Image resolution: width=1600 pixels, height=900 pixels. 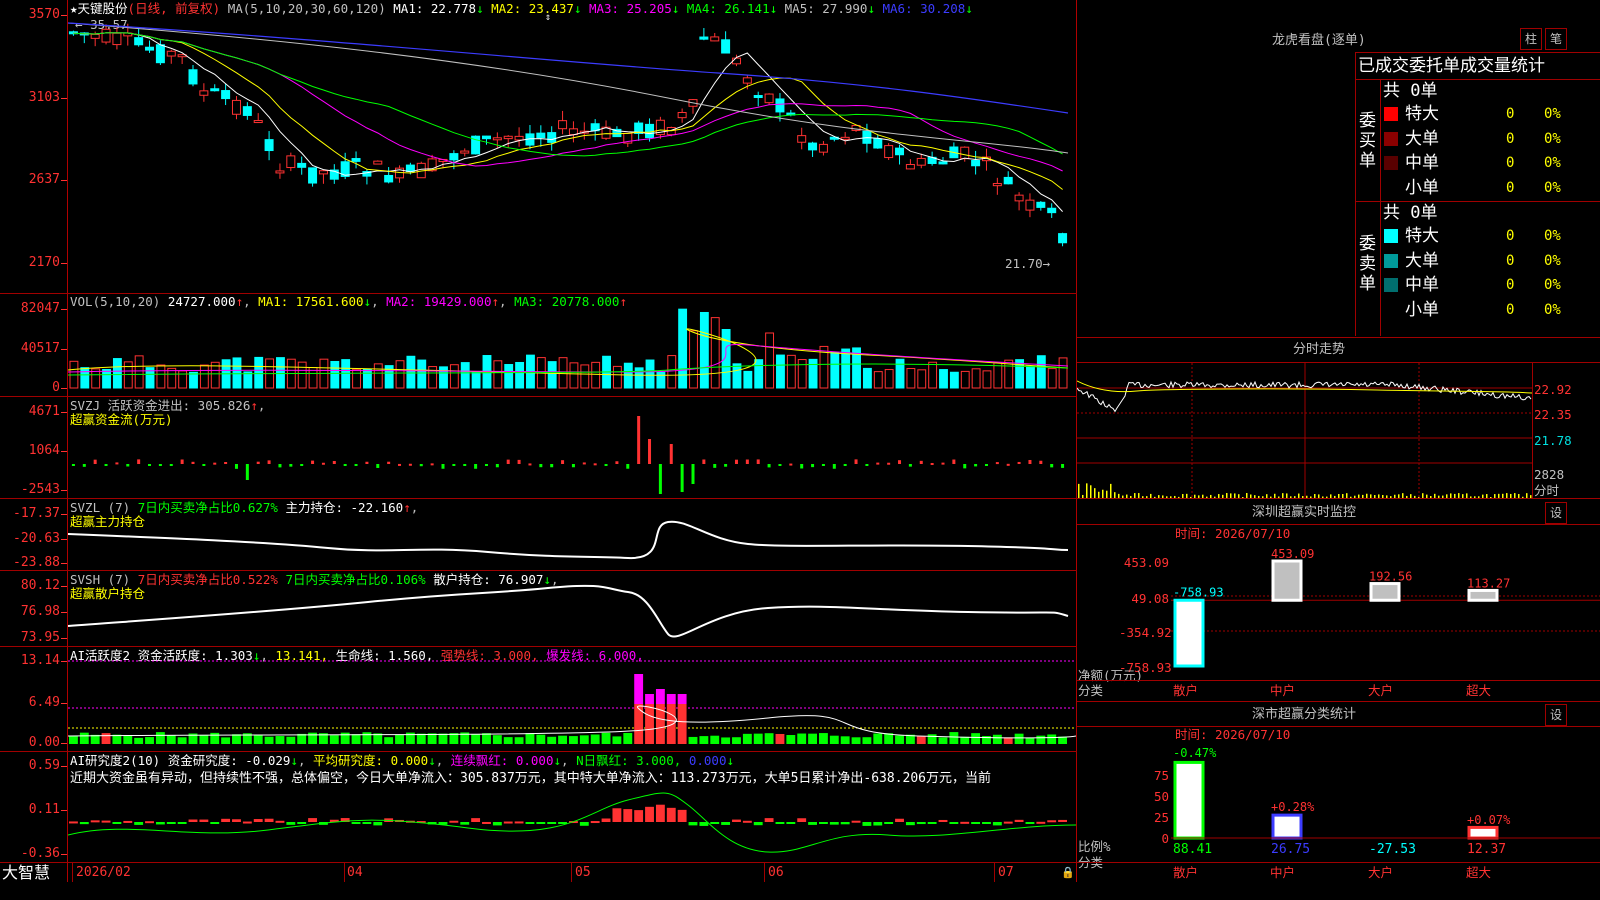 I want to click on bar-mode-button: 柱, so click(x=1531, y=39).